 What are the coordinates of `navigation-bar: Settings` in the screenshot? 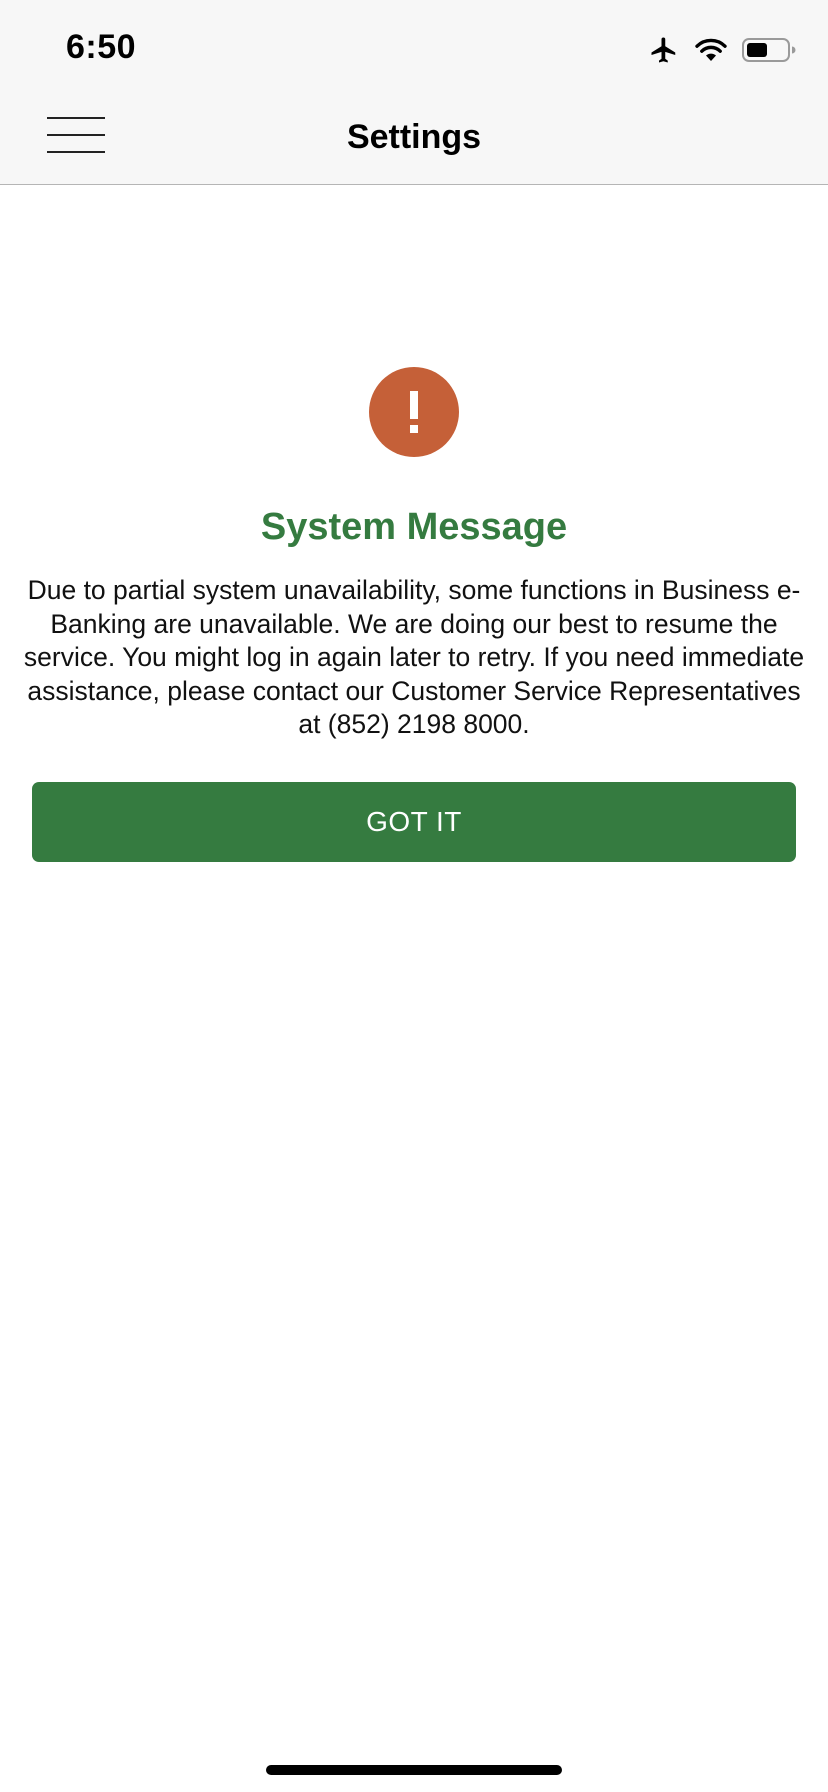 It's located at (414, 138).